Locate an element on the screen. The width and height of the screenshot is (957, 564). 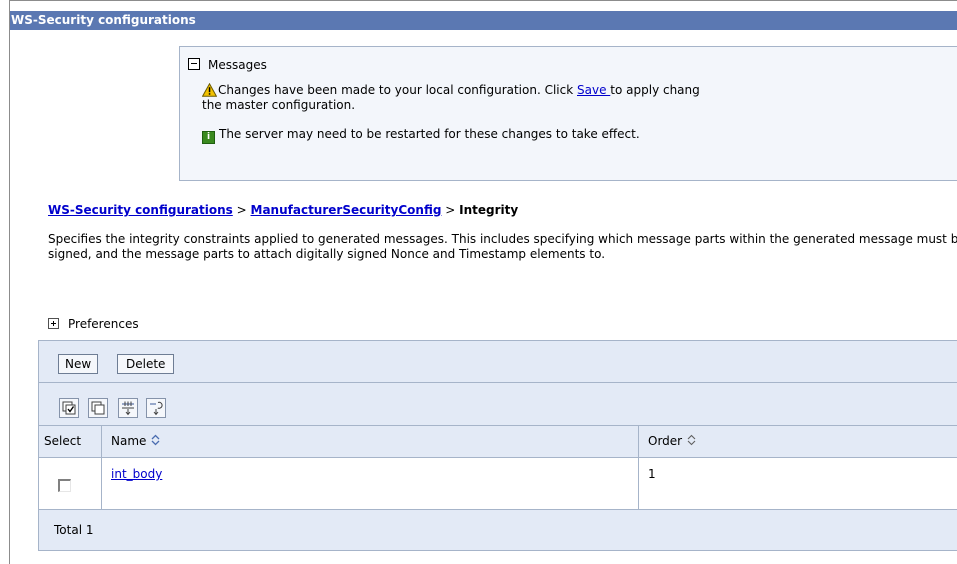
column-header-order-label: Order is located at coordinates (665, 441).